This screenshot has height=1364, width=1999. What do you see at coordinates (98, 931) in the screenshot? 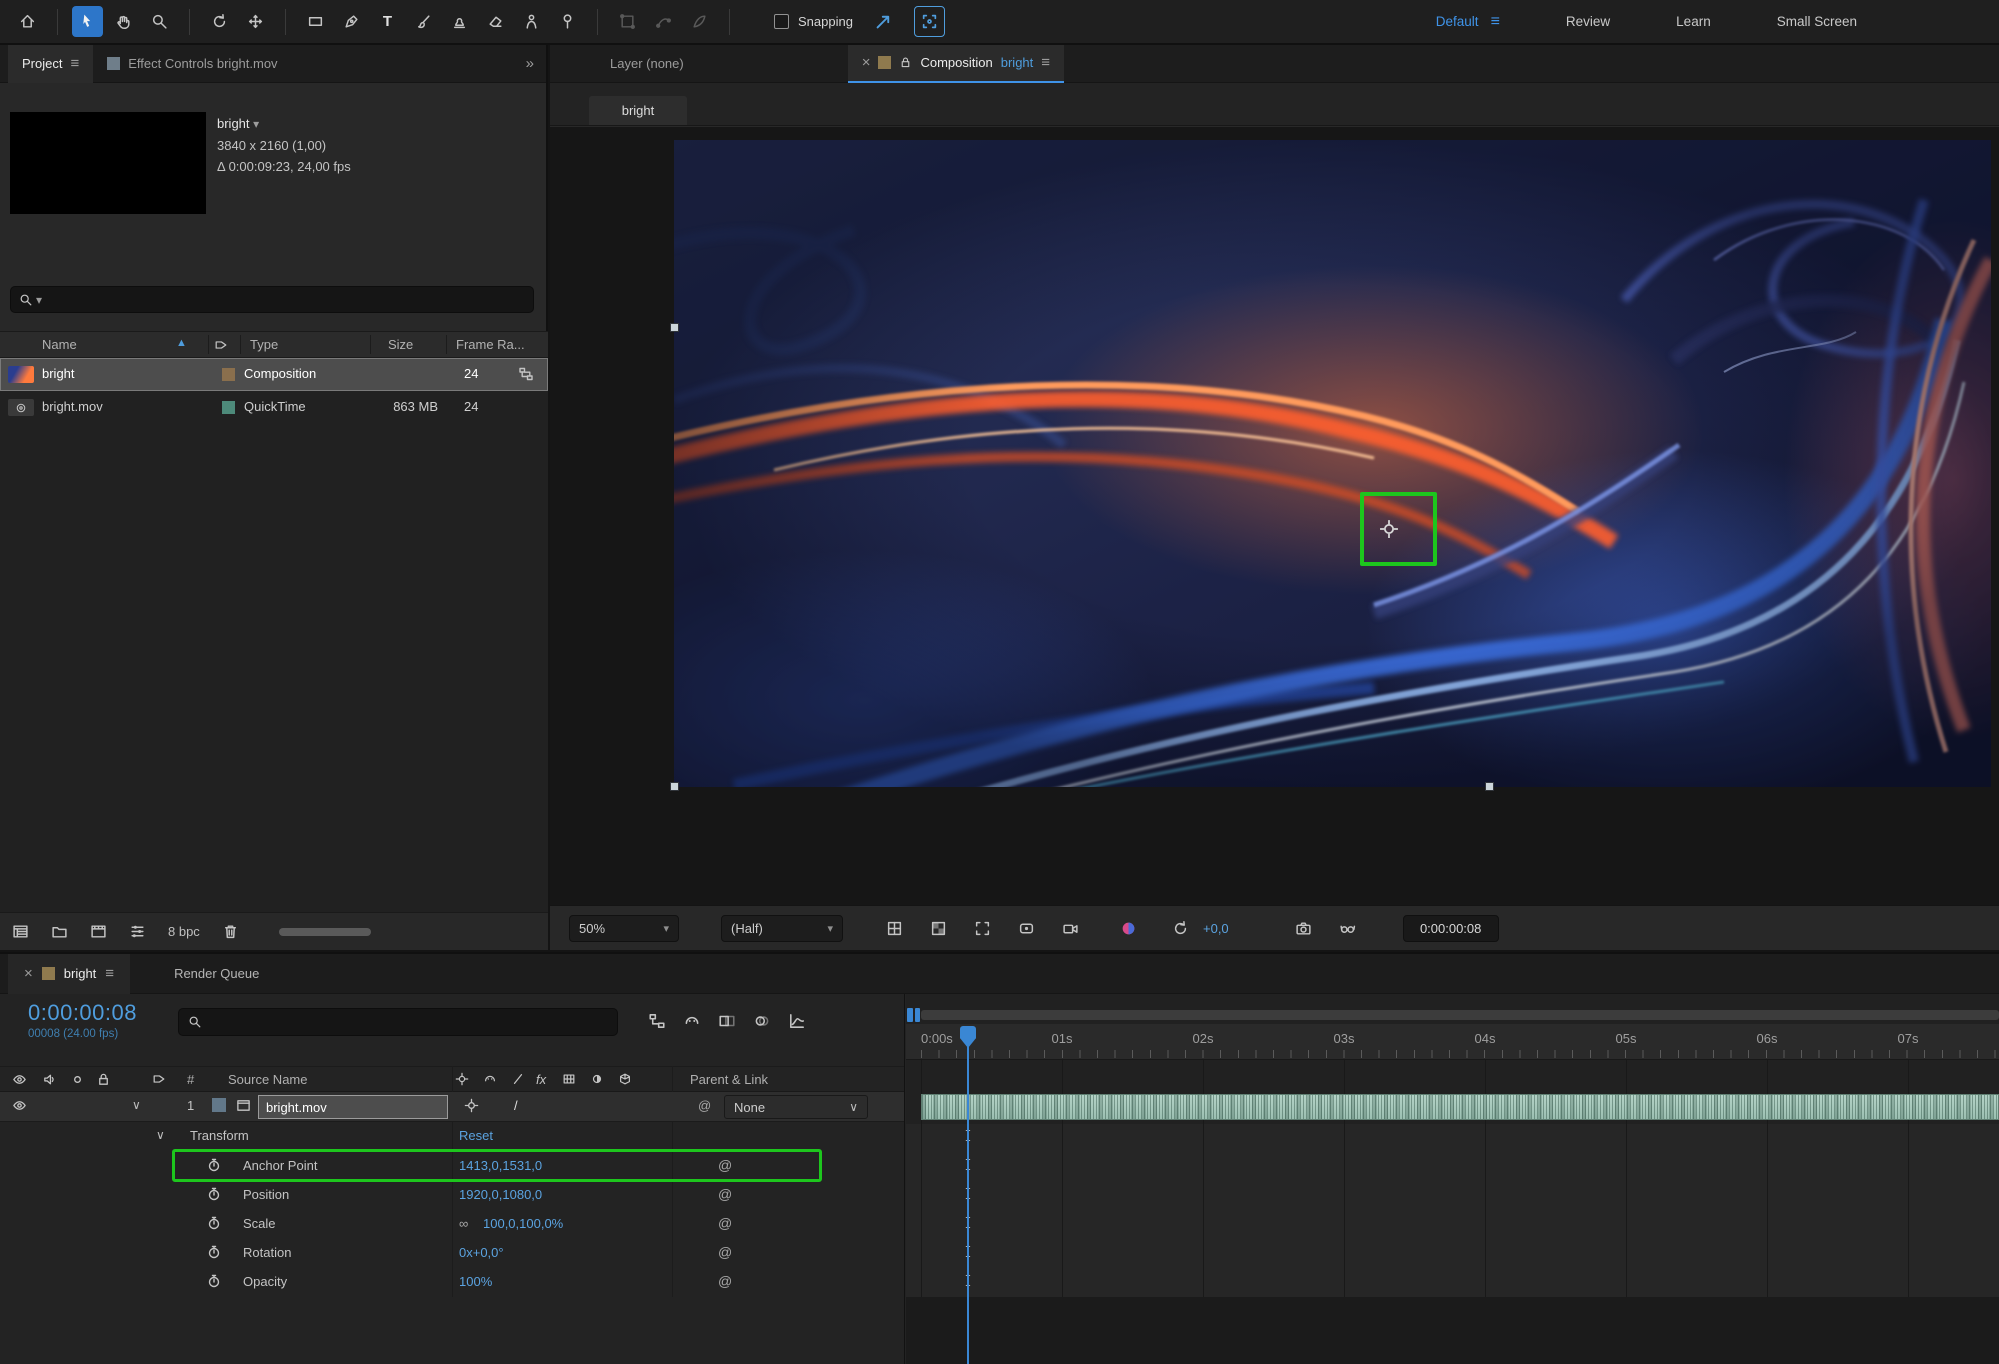
I see `new-composition-icon` at bounding box center [98, 931].